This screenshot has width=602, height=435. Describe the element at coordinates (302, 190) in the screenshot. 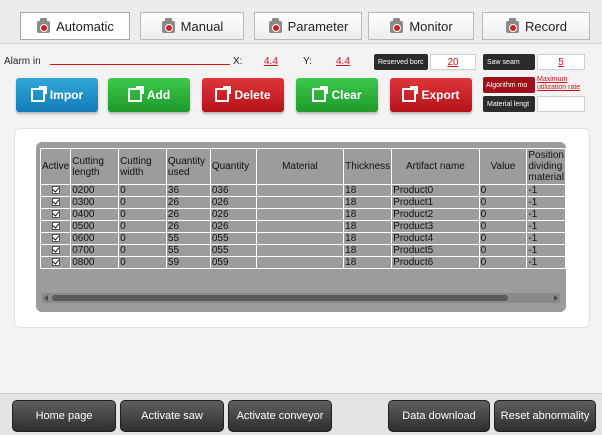

I see `table-row: 0200 0 36 036 18 Product0 0 -1` at that location.